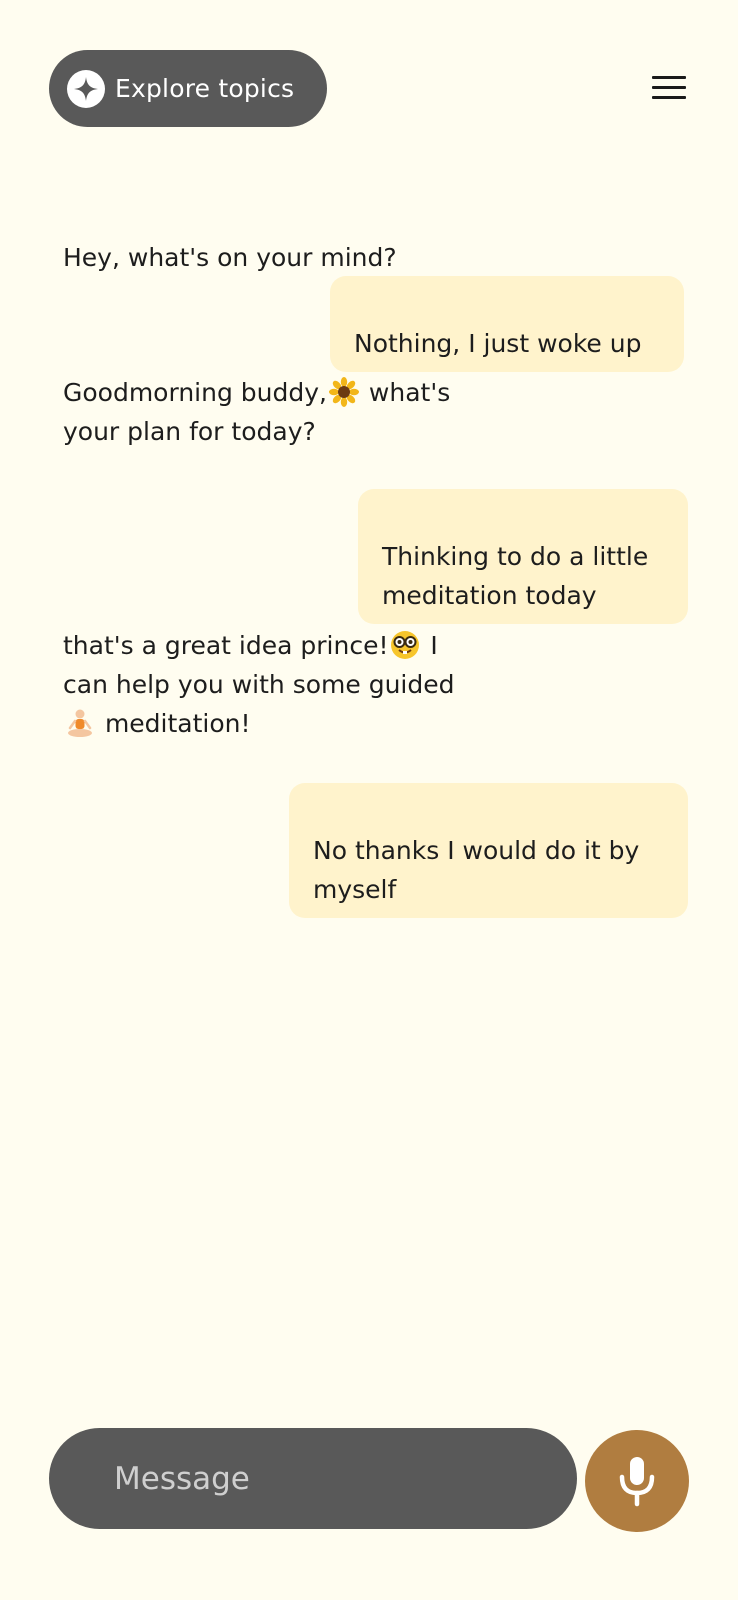  Describe the element at coordinates (174, 723) in the screenshot. I see `bot-message-text-end: meditation!` at that location.